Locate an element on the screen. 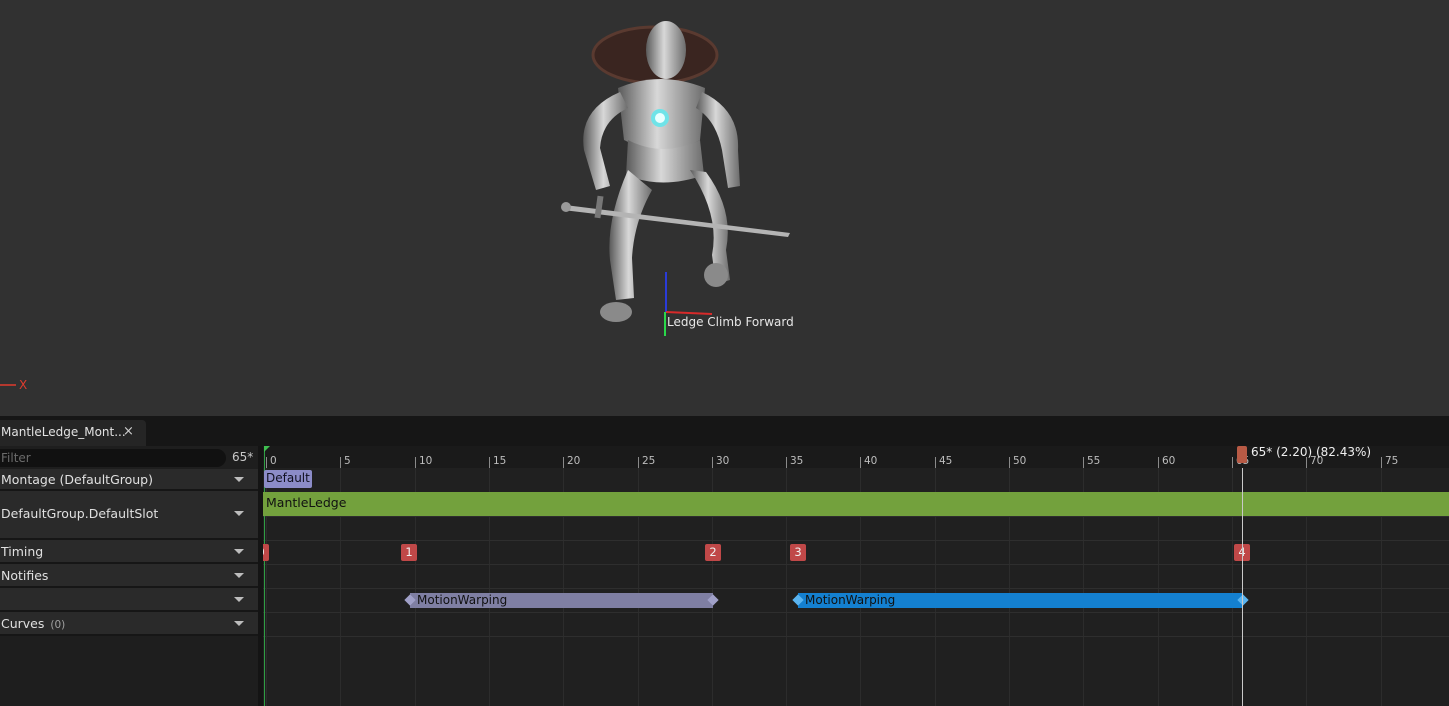 This screenshot has height=706, width=1449. timing-marker-2: 2 is located at coordinates (713, 552).